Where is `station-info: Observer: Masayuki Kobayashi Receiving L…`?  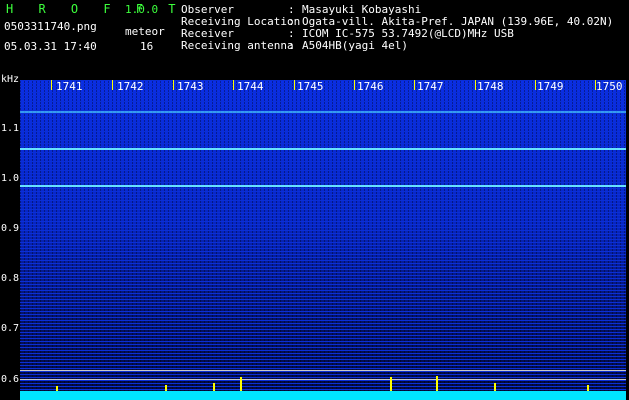 station-info: Observer: Masayuki Kobayashi Receiving L… is located at coordinates (397, 28).